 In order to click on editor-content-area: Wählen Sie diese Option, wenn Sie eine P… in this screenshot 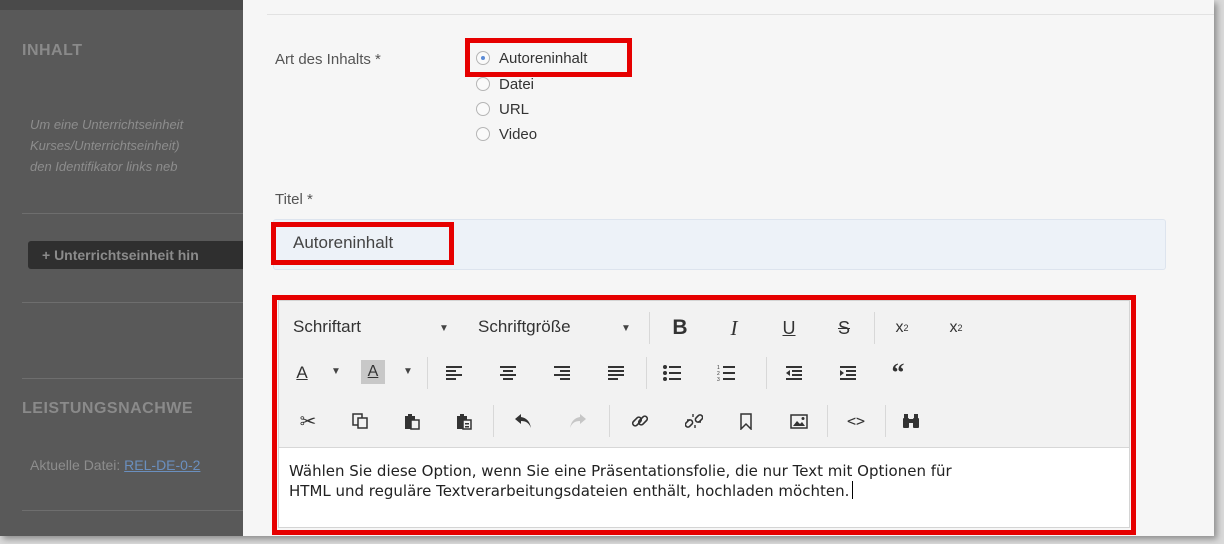, I will do `click(620, 481)`.